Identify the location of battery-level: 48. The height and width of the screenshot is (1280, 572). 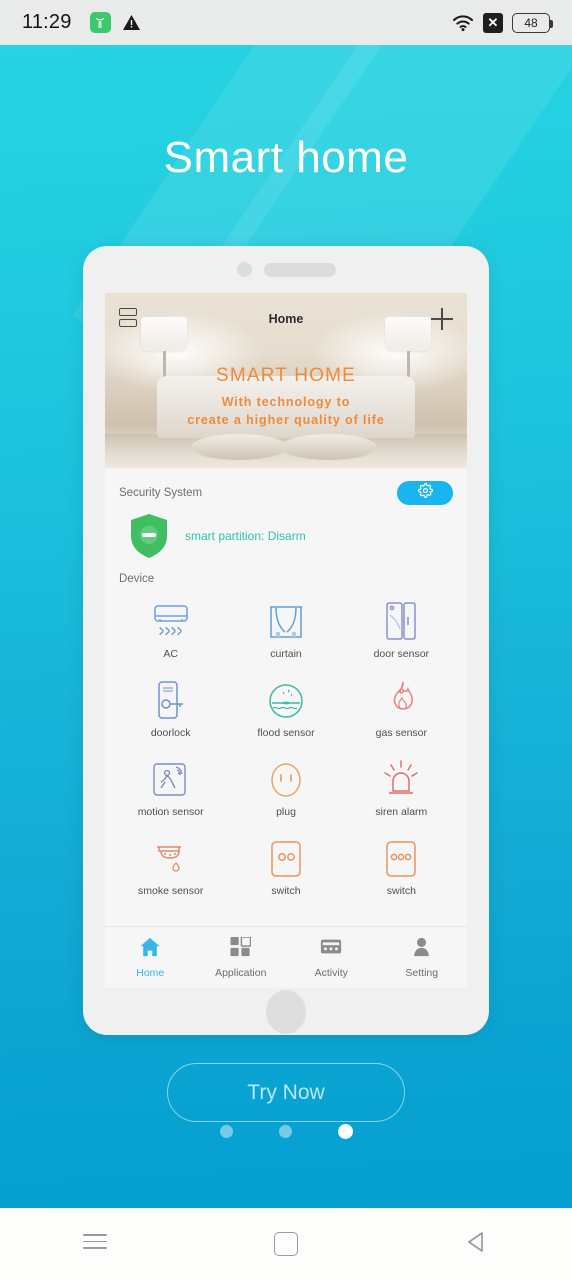
(531, 22).